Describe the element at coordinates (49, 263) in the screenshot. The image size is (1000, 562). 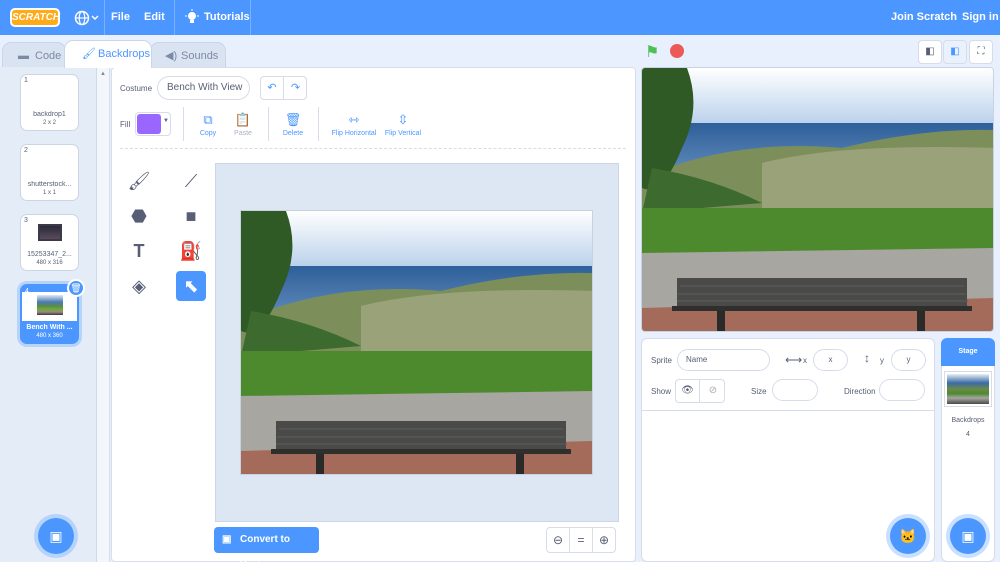
I see `backdrop-size: 480 x 316` at that location.